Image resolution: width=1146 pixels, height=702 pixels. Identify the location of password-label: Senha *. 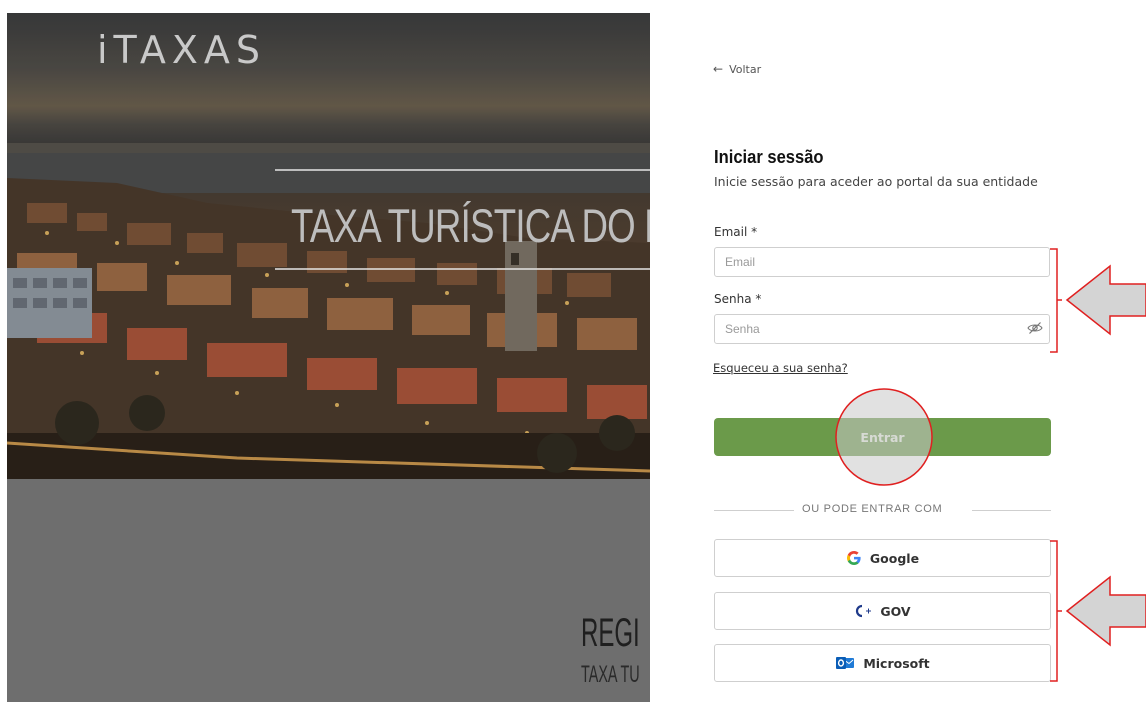
(738, 299).